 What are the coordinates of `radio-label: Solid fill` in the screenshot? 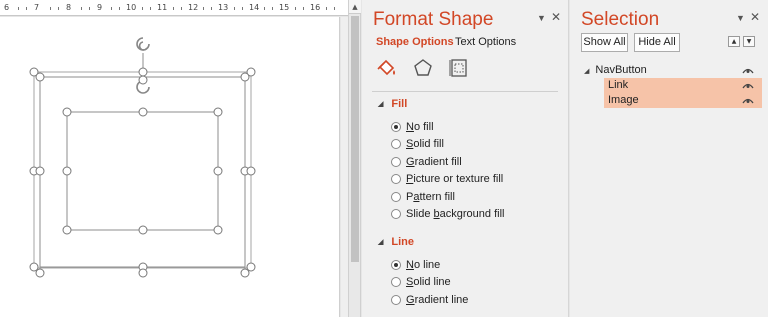 It's located at (425, 144).